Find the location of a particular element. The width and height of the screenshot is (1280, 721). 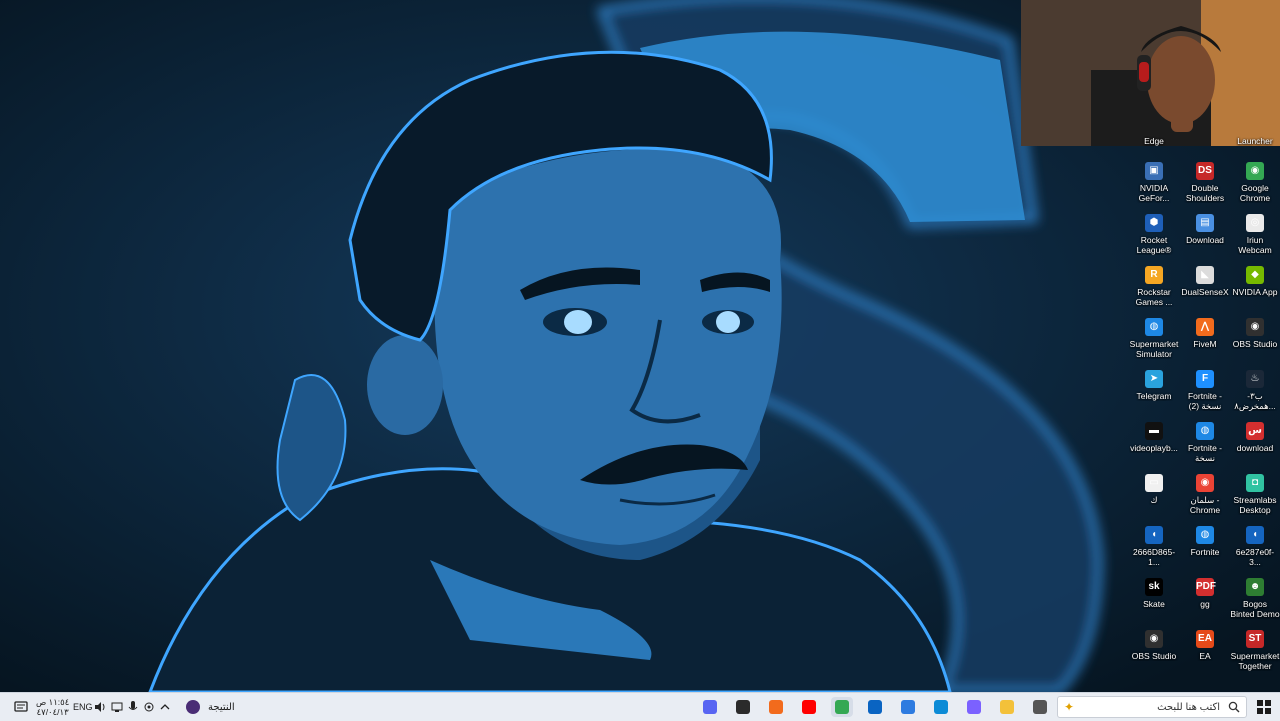

desktop-icon-partial-left: Edge is located at coordinates (1154, 143).